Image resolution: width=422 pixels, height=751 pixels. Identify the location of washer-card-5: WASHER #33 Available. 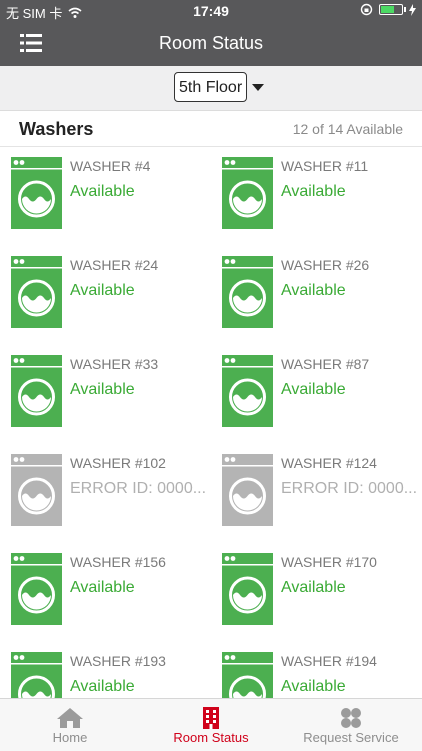
(105, 394).